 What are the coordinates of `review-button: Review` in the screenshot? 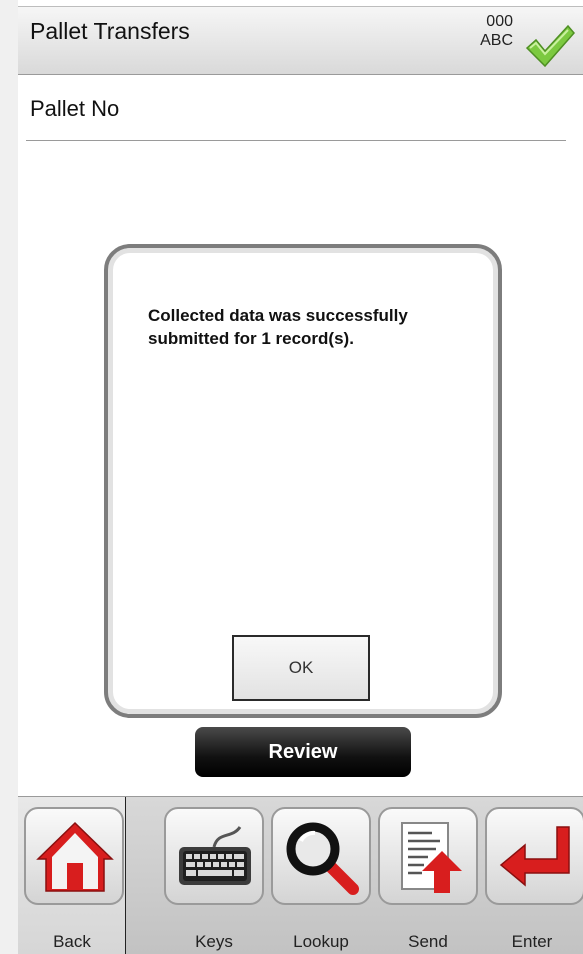 It's located at (303, 752).